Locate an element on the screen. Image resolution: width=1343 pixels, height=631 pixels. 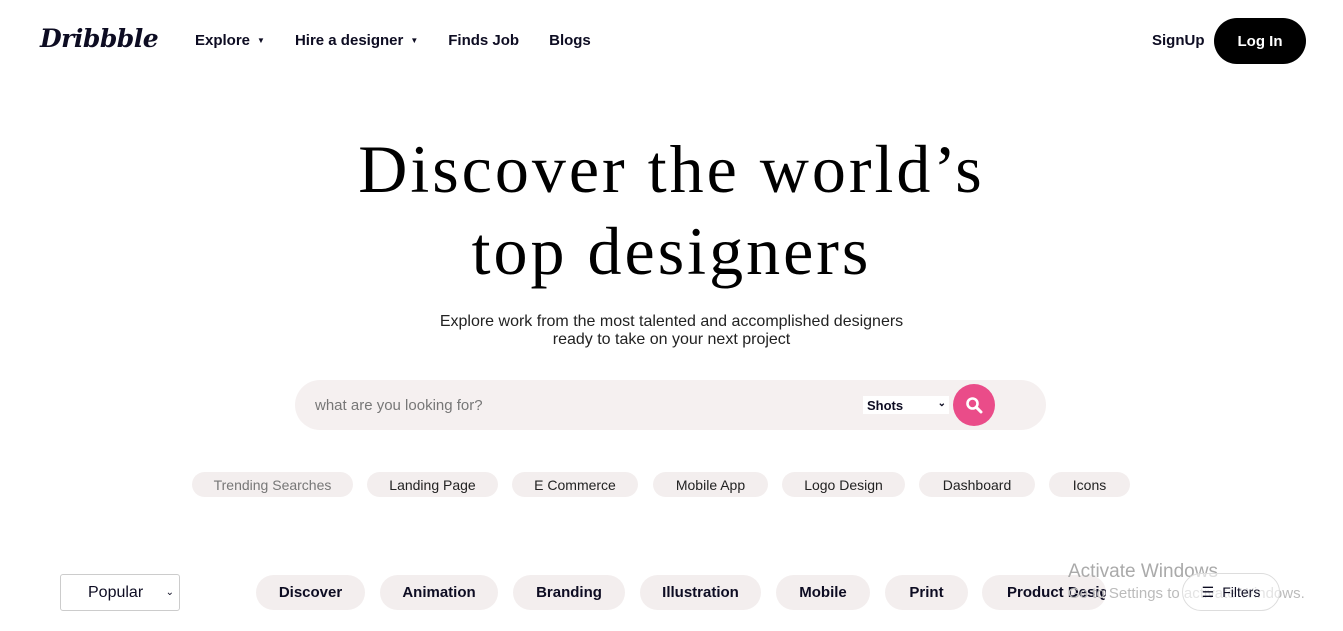
sort-select-value: Popular is located at coordinates (116, 592).